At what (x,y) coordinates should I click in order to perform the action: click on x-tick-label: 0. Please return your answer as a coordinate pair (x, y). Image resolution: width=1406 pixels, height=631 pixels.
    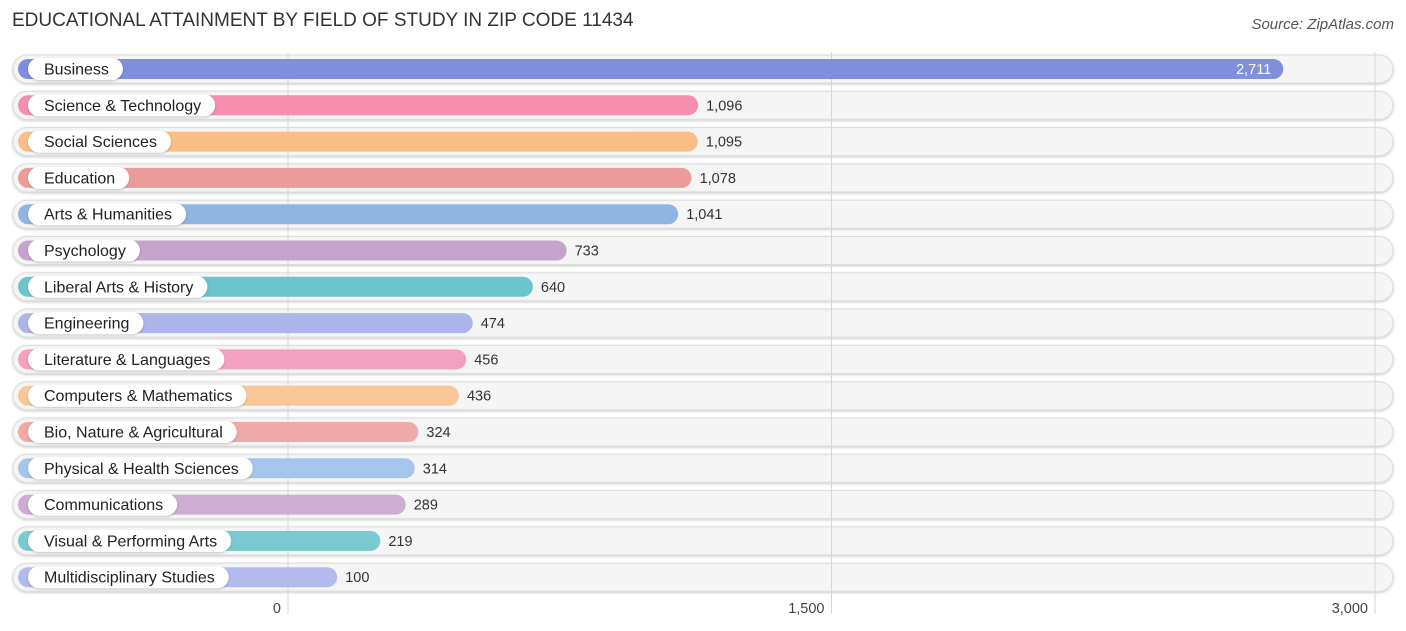
    Looking at the image, I should click on (277, 609).